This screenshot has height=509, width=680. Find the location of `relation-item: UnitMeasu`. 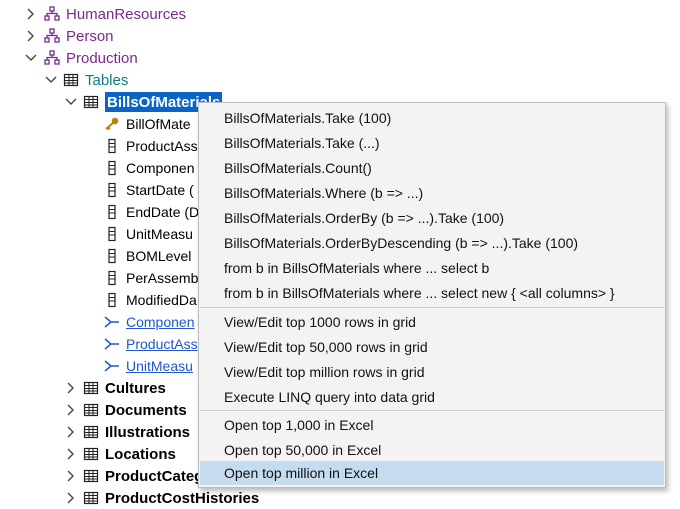

relation-item: UnitMeasu is located at coordinates (148, 366).